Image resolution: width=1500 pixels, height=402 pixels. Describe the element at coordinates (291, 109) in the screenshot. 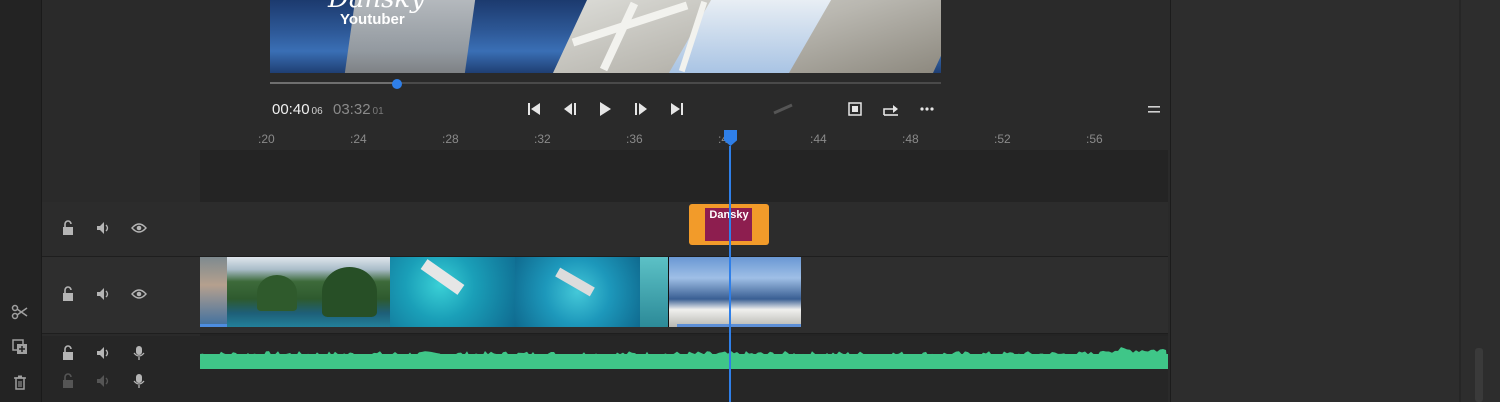

I see `current-time: 00:40` at that location.